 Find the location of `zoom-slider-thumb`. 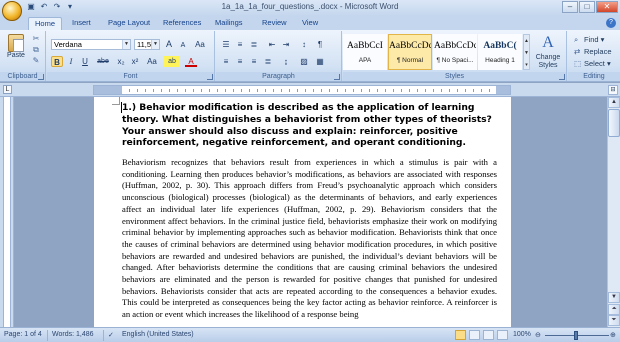

zoom-slider-thumb is located at coordinates (576, 335).